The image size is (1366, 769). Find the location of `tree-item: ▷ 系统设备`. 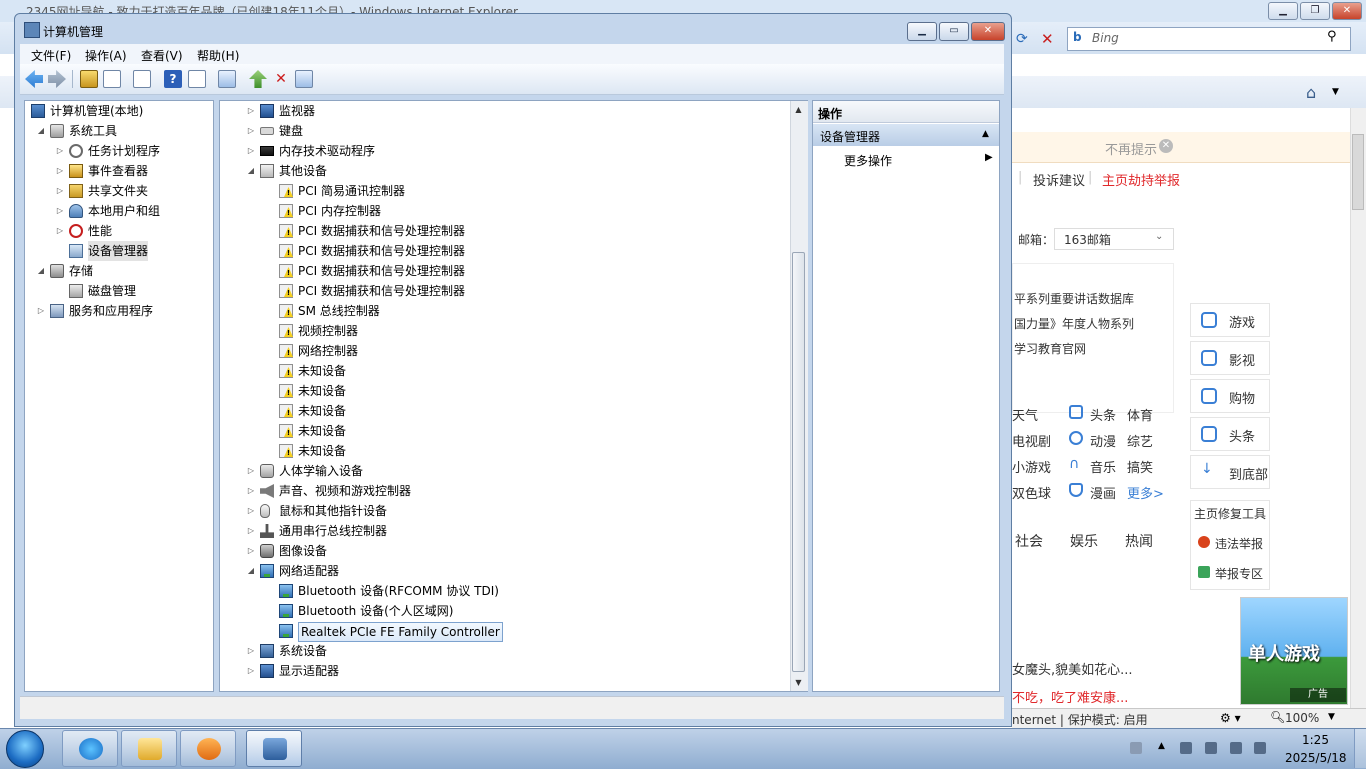

tree-item: ▷ 系统设备 is located at coordinates (505, 651).